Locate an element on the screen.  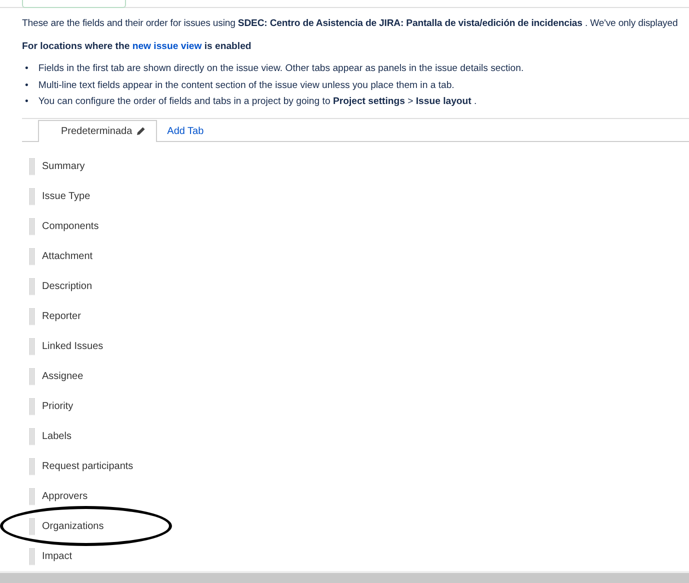
field-name: Issue Type is located at coordinates (66, 196).